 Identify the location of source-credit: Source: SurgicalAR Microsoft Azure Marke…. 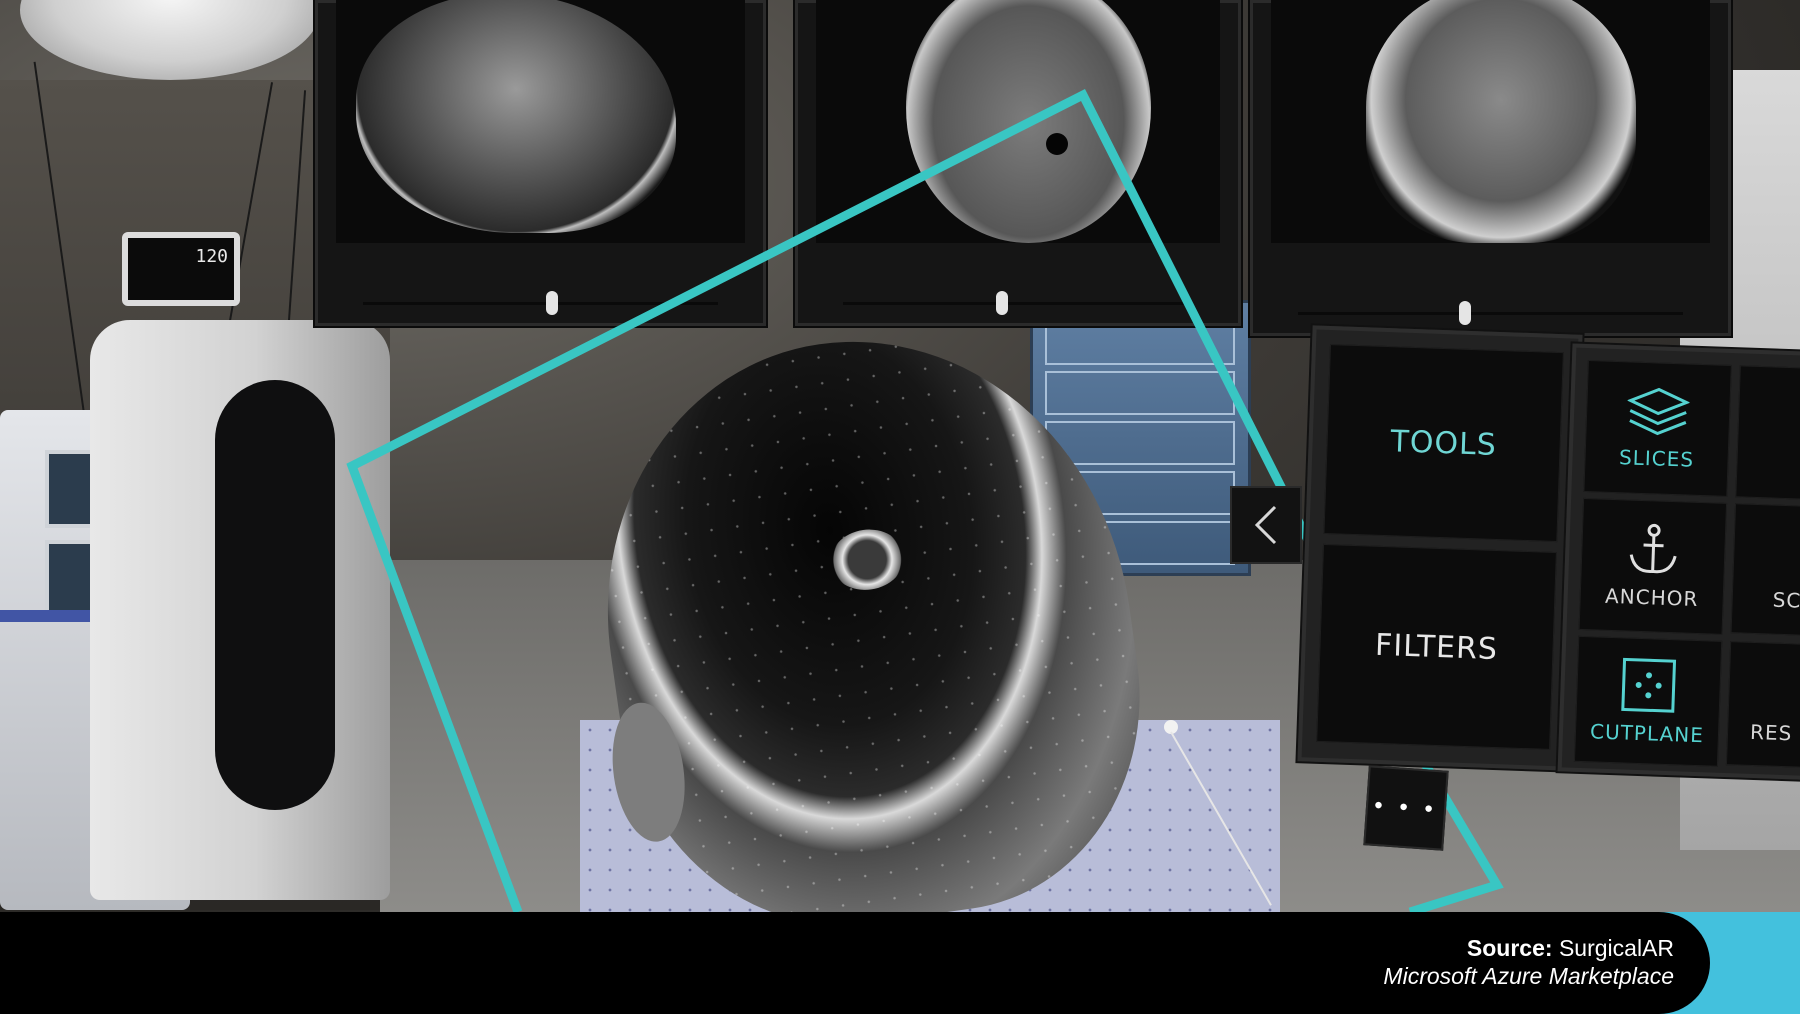
(1528, 962).